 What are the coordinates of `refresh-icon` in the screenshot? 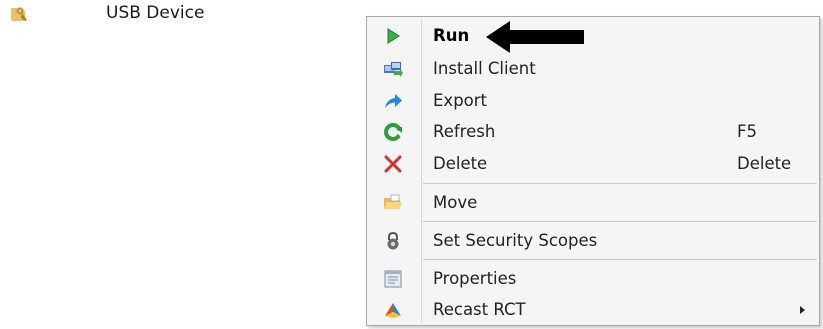 It's located at (393, 132).